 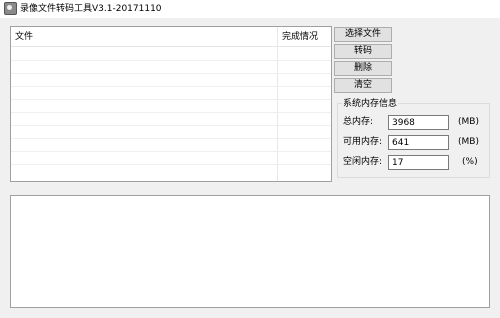 What do you see at coordinates (418, 162) in the screenshot?
I see `idle-memory-field` at bounding box center [418, 162].